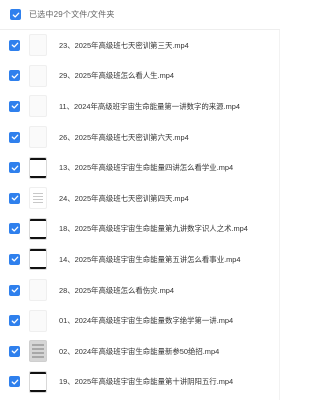  I want to click on file-row: 23、2025年高级班七天密训第三天.mp4, so click(140, 45).